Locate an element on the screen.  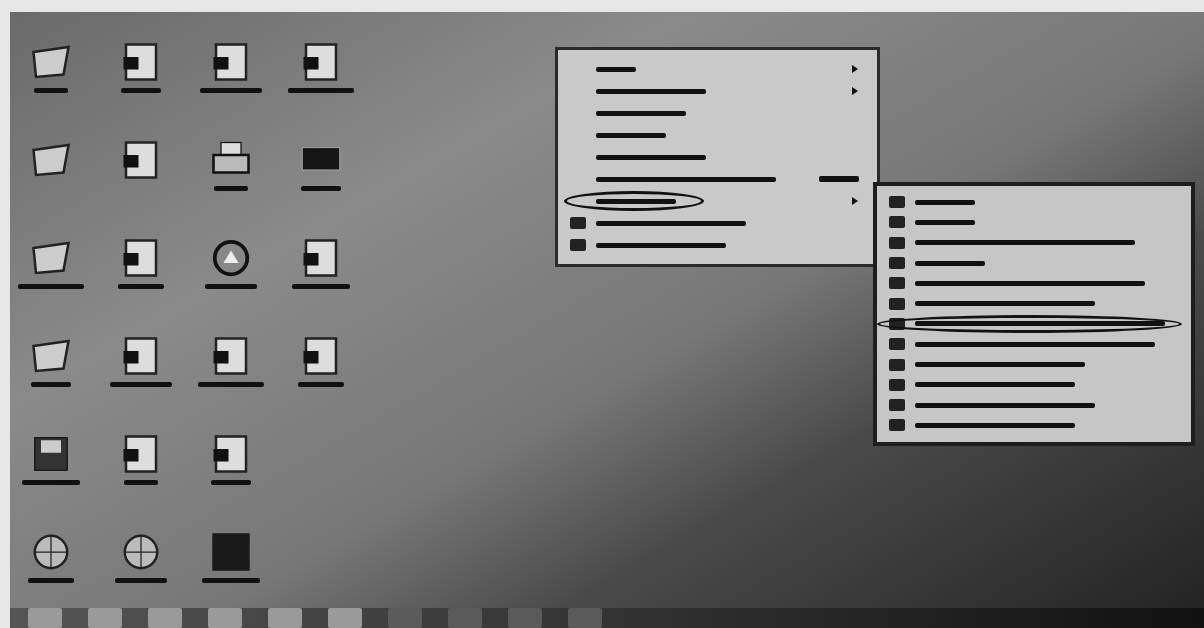
block-icon is located at coordinates (231, 552).